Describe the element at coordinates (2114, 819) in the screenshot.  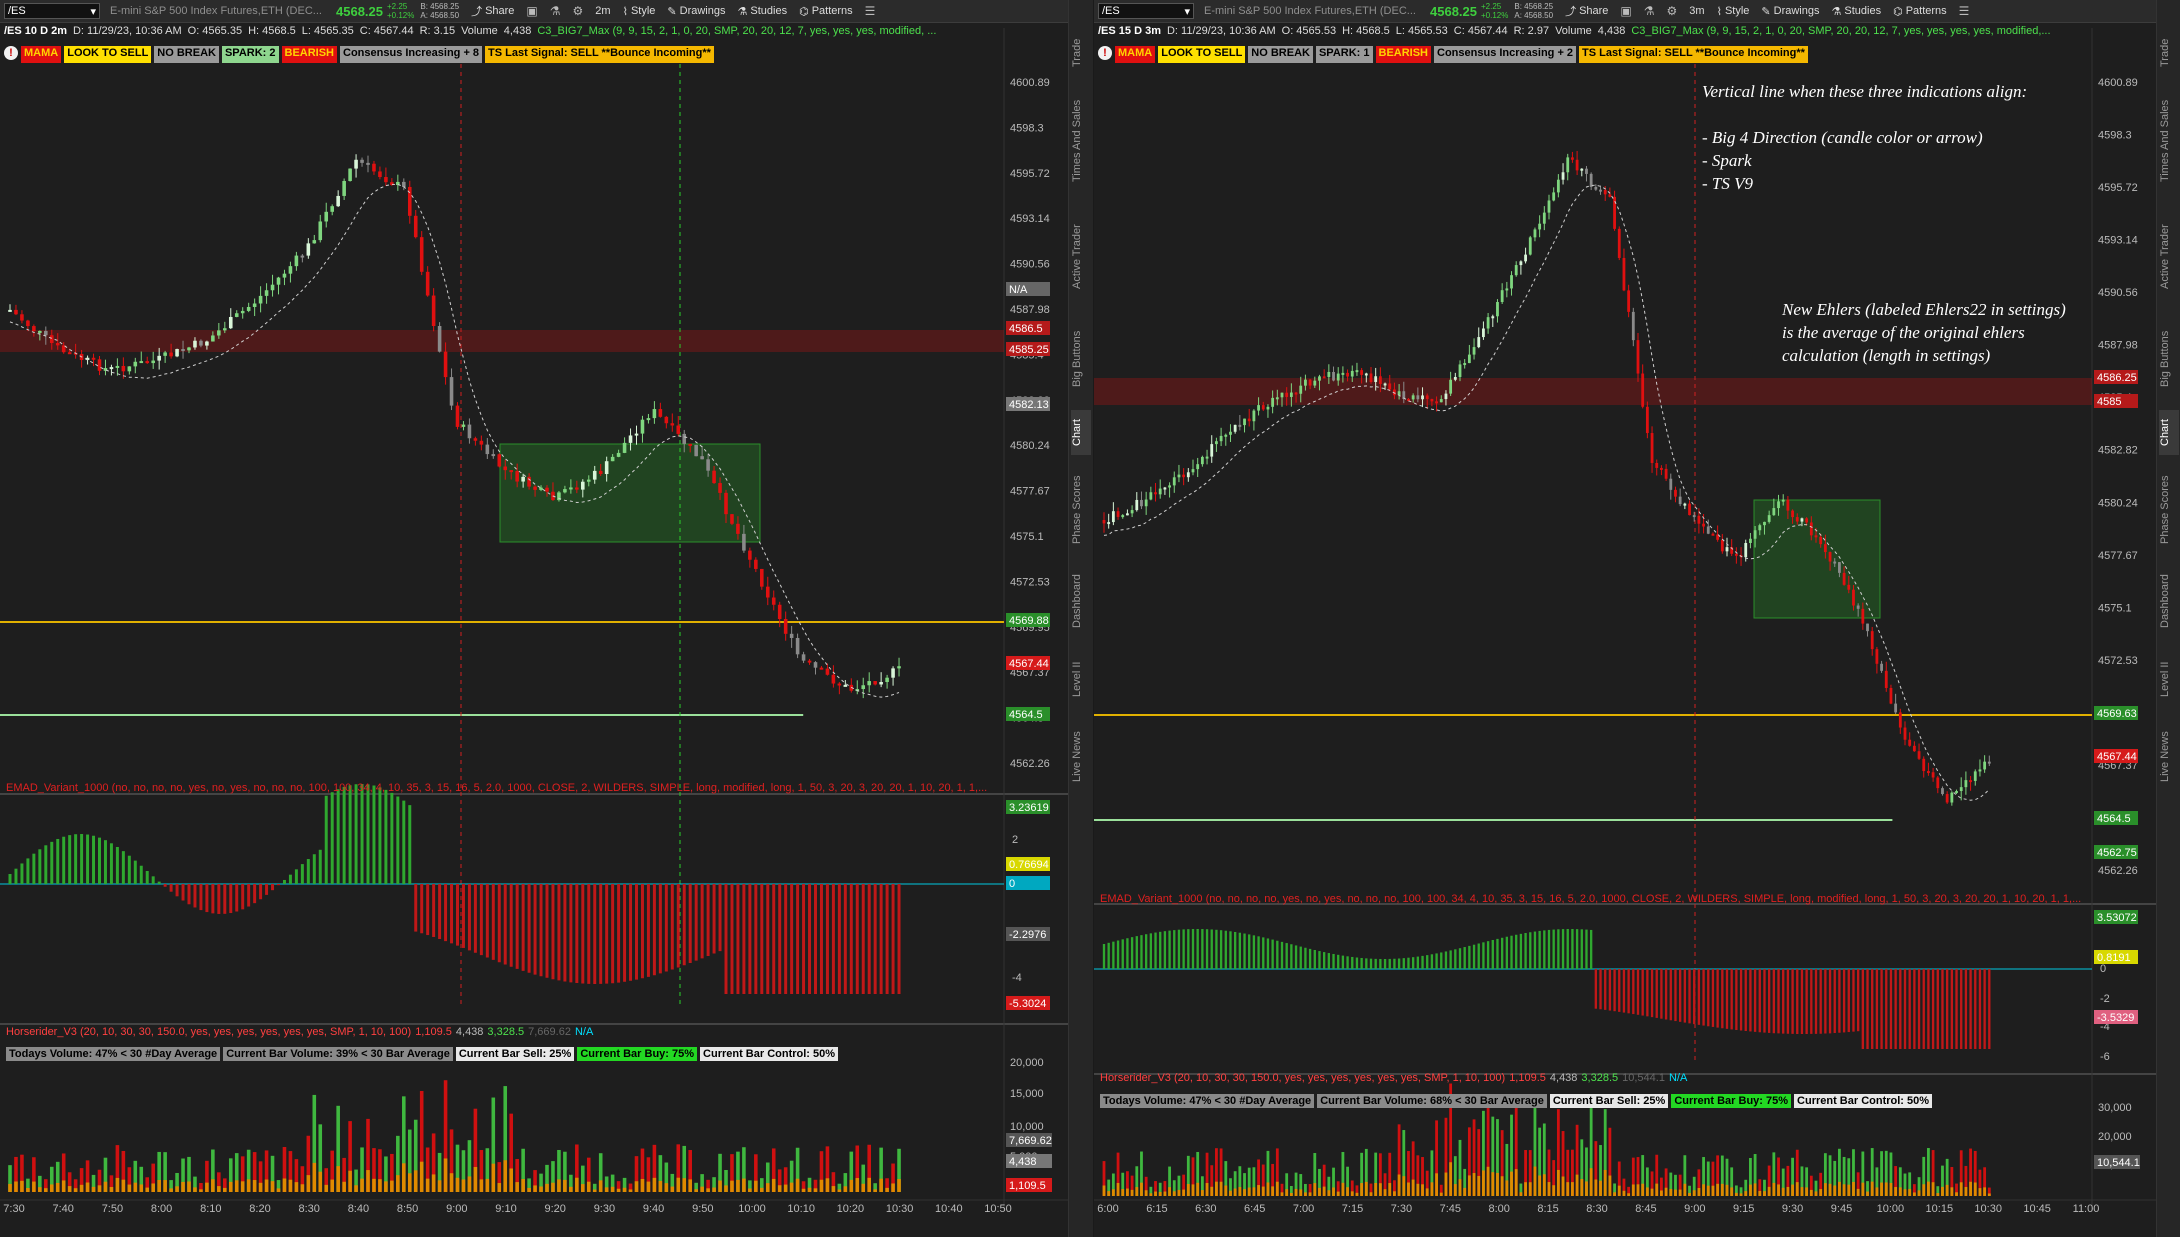
I see `price-tag-label: 4564.5` at that location.